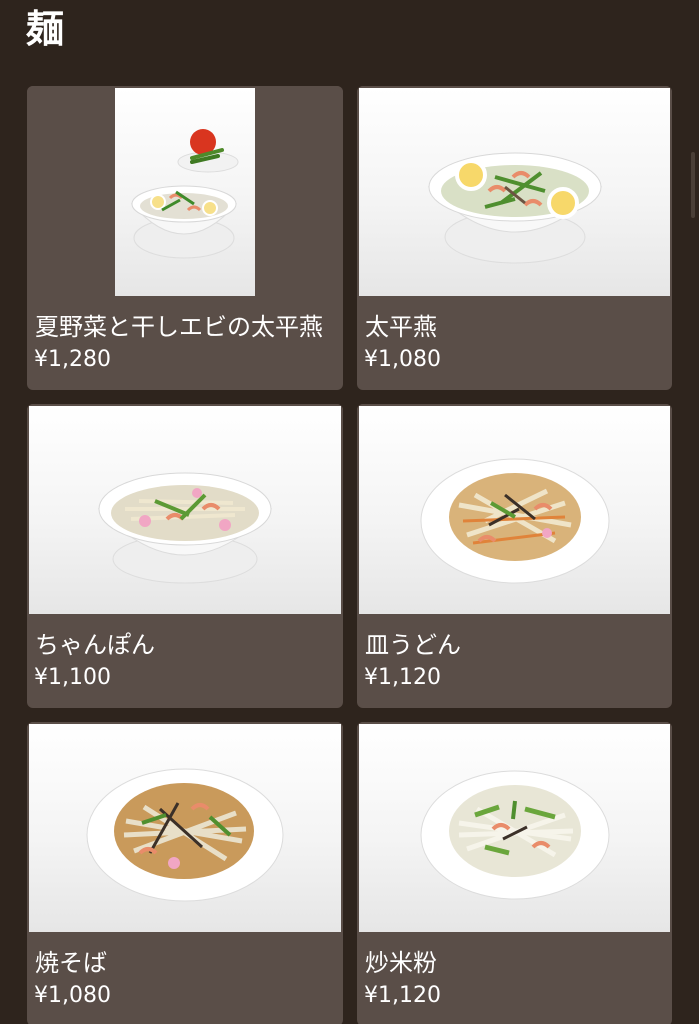 This screenshot has width=699, height=1024. I want to click on plate-sara-udon-icon, so click(514, 521).